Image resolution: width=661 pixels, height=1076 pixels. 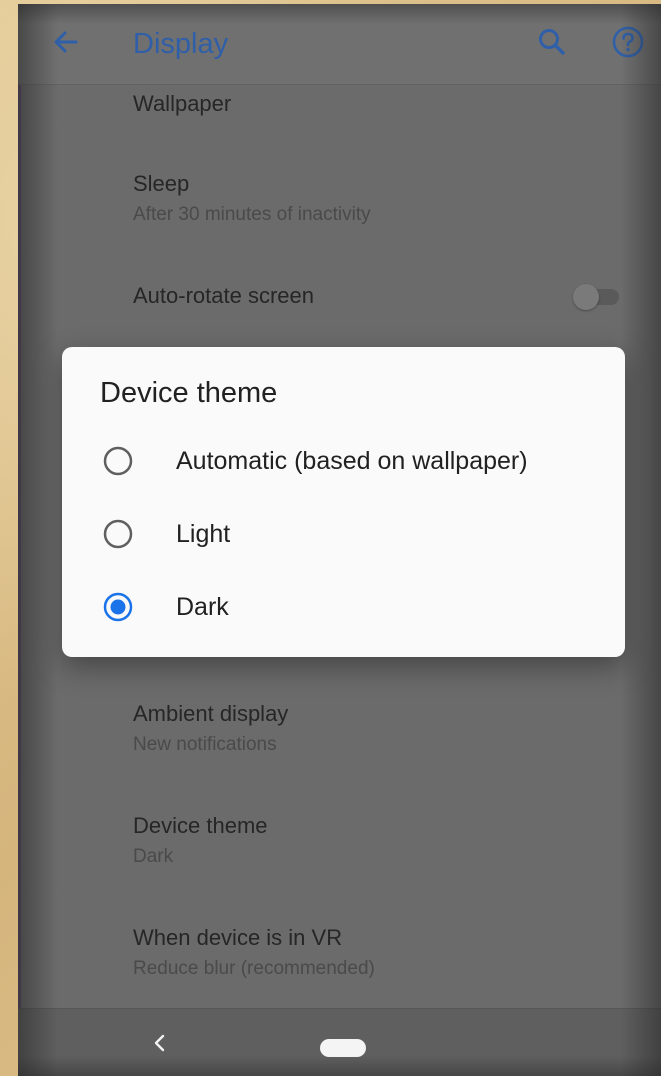 What do you see at coordinates (552, 42) in the screenshot?
I see `search-icon` at bounding box center [552, 42].